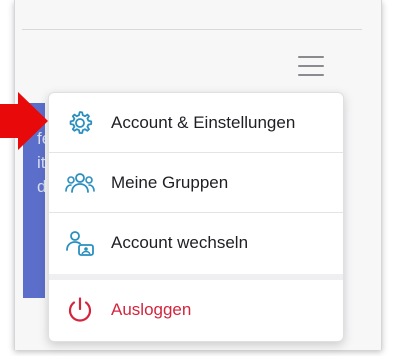 Image resolution: width=395 pixels, height=356 pixels. What do you see at coordinates (80, 183) in the screenshot?
I see `group-icon` at bounding box center [80, 183].